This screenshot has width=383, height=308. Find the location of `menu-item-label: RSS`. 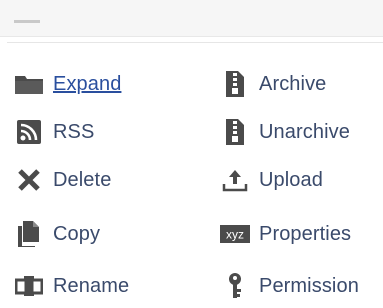

menu-item-label: RSS is located at coordinates (74, 131).